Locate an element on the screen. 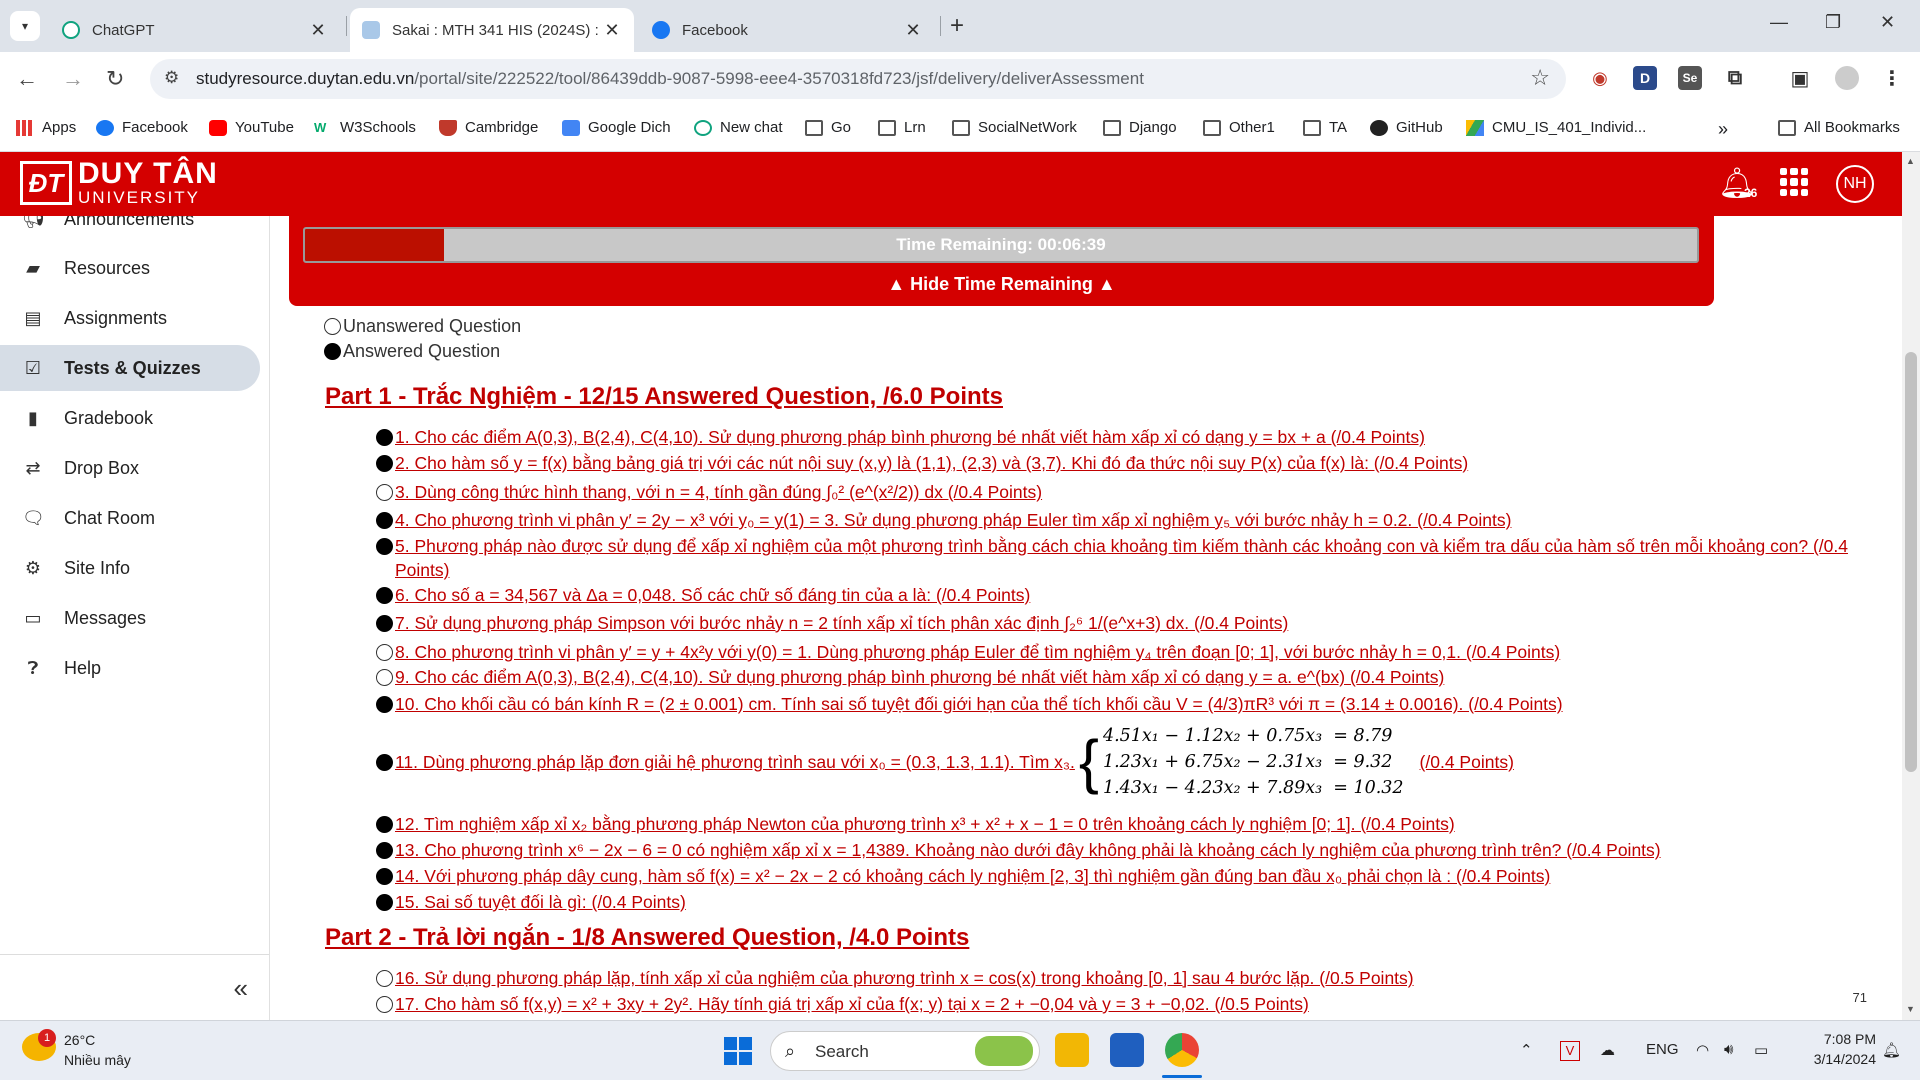 The image size is (1920, 1080). d-extension-icon: D is located at coordinates (1645, 78).